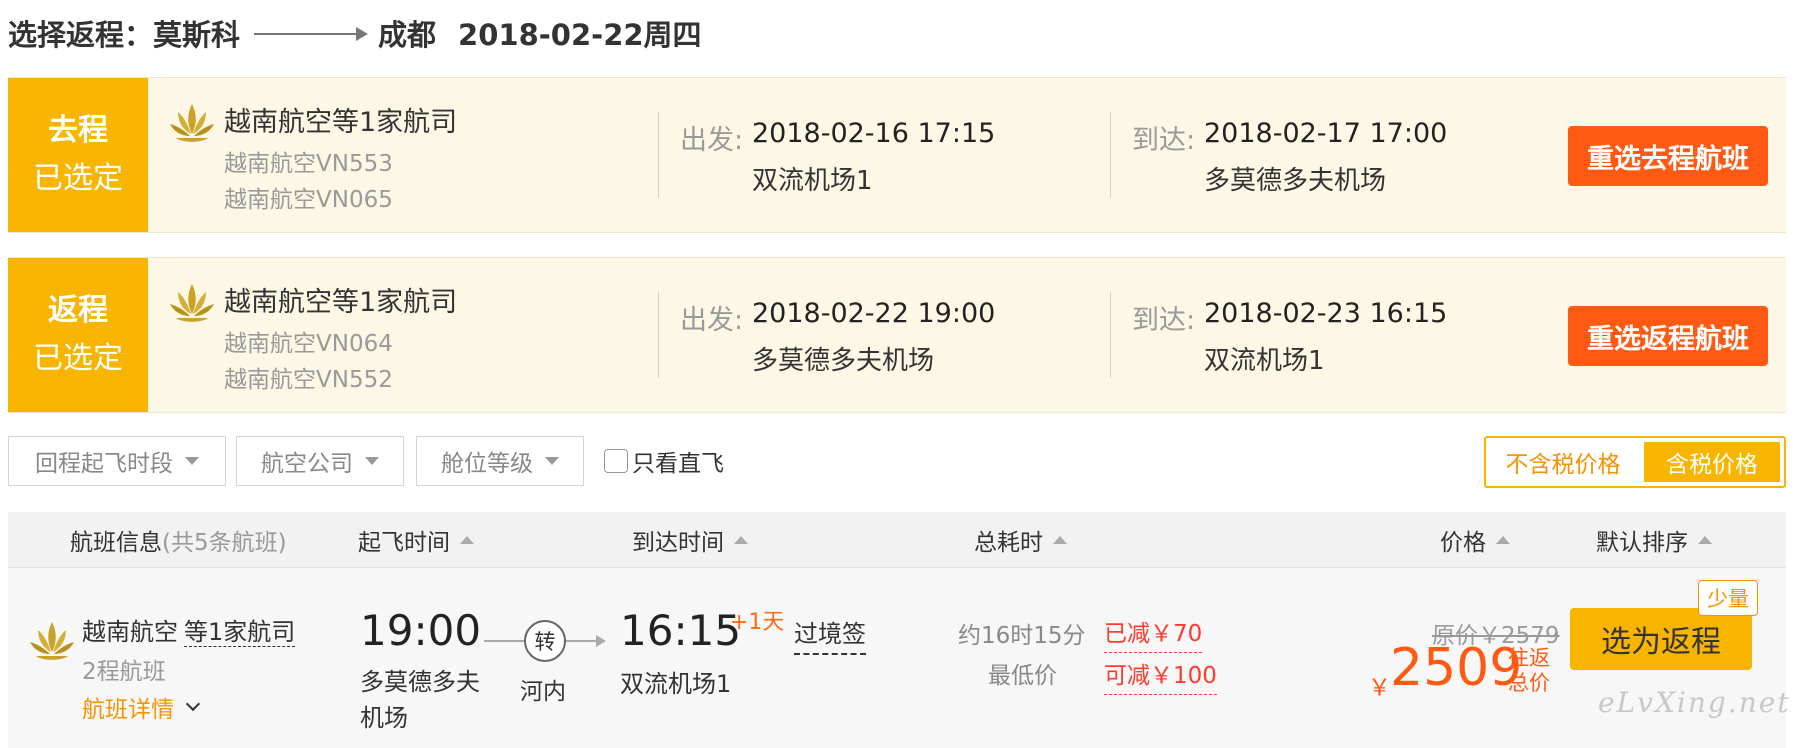 The height and width of the screenshot is (748, 1794). What do you see at coordinates (1008, 543) in the screenshot?
I see `sort-duration-label: 总耗时` at bounding box center [1008, 543].